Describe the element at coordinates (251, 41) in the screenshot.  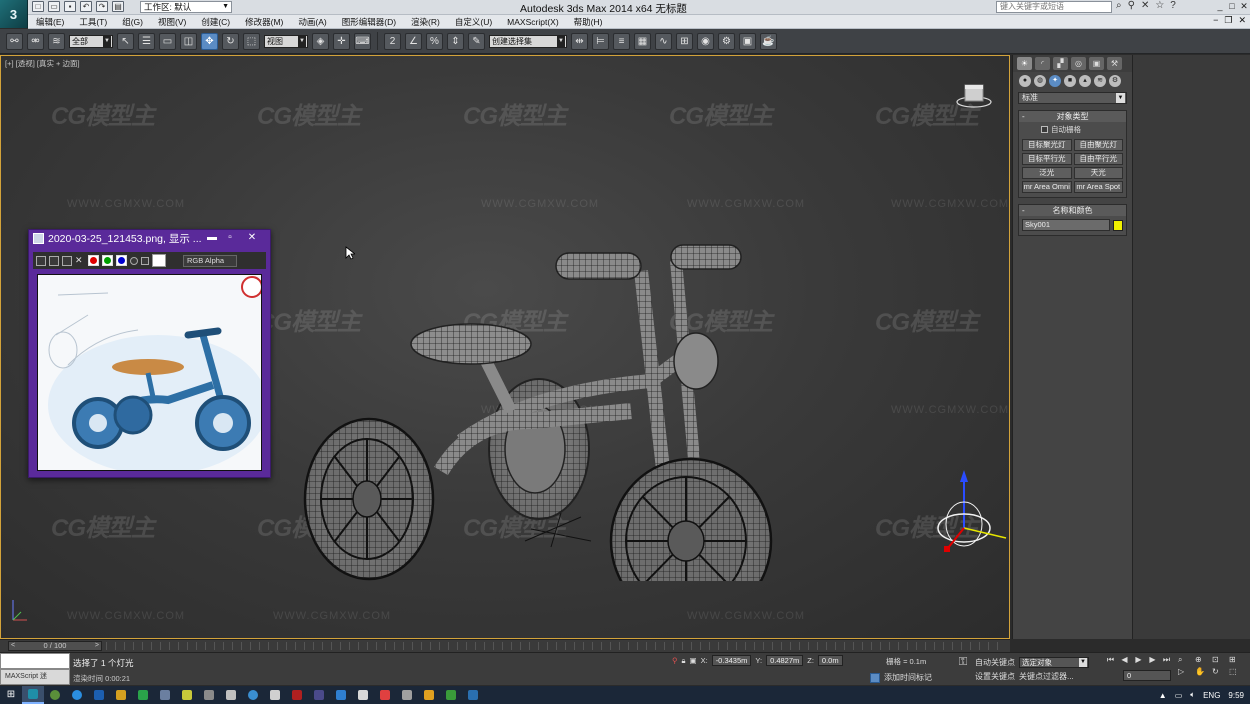
I see `select-scale-icon: ⬚` at that location.